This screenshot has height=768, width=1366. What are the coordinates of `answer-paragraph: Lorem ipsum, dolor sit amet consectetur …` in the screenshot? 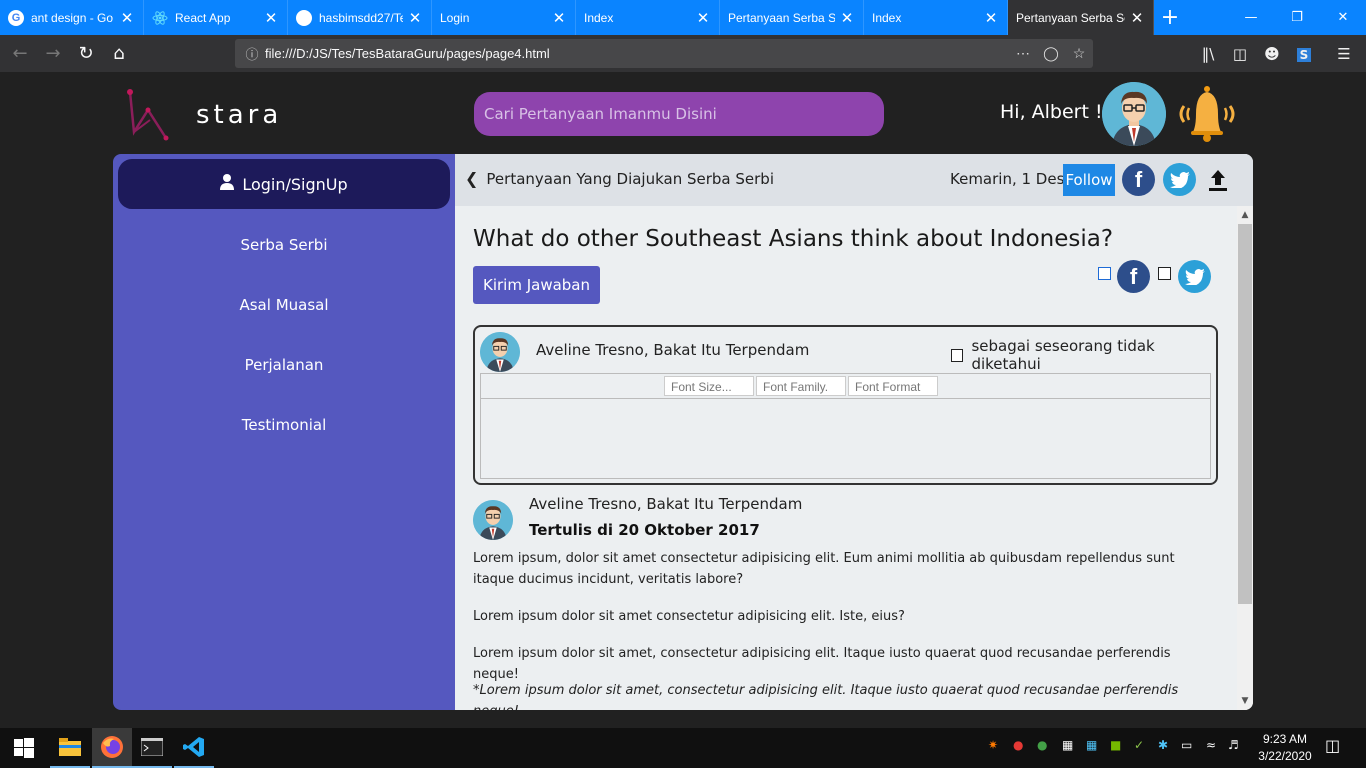 It's located at (824, 569).